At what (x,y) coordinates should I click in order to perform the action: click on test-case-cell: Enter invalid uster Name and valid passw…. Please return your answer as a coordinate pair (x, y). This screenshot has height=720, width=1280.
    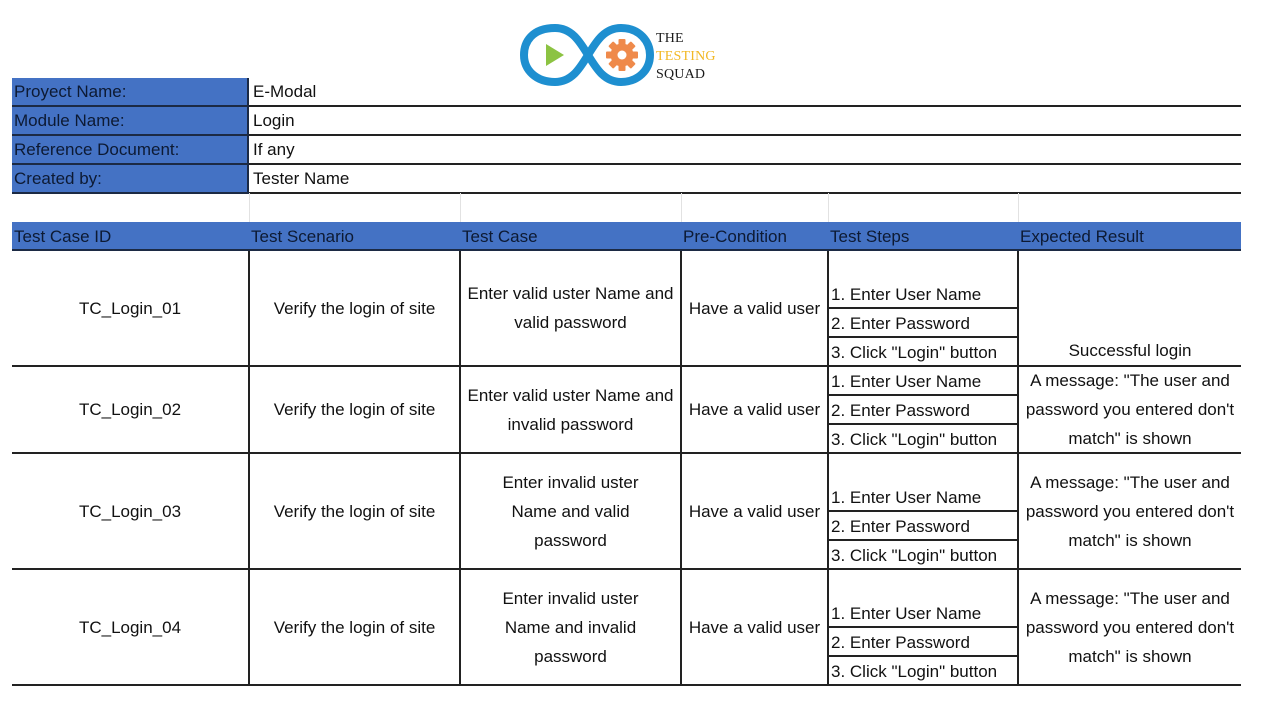
    Looking at the image, I should click on (571, 511).